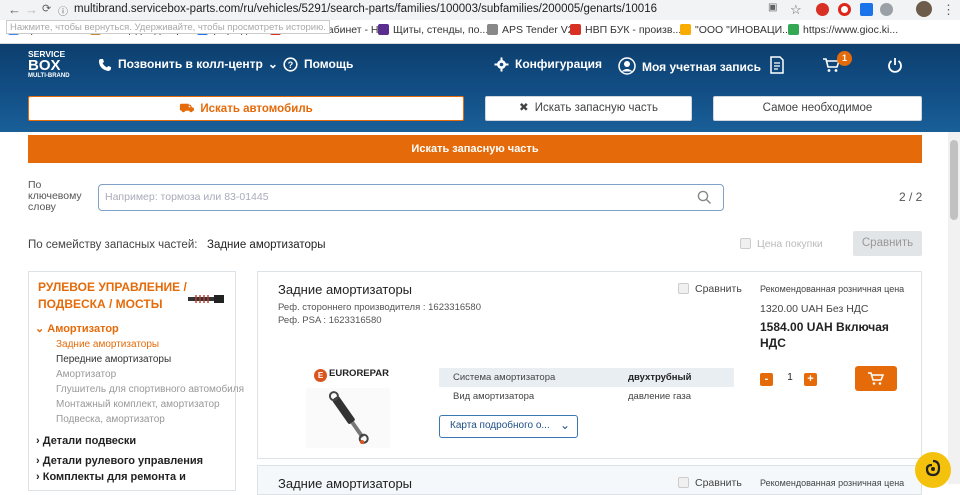 The height and width of the screenshot is (495, 960). Describe the element at coordinates (351, 375) in the screenshot. I see `brand-logo: E EUROREPAR` at that location.